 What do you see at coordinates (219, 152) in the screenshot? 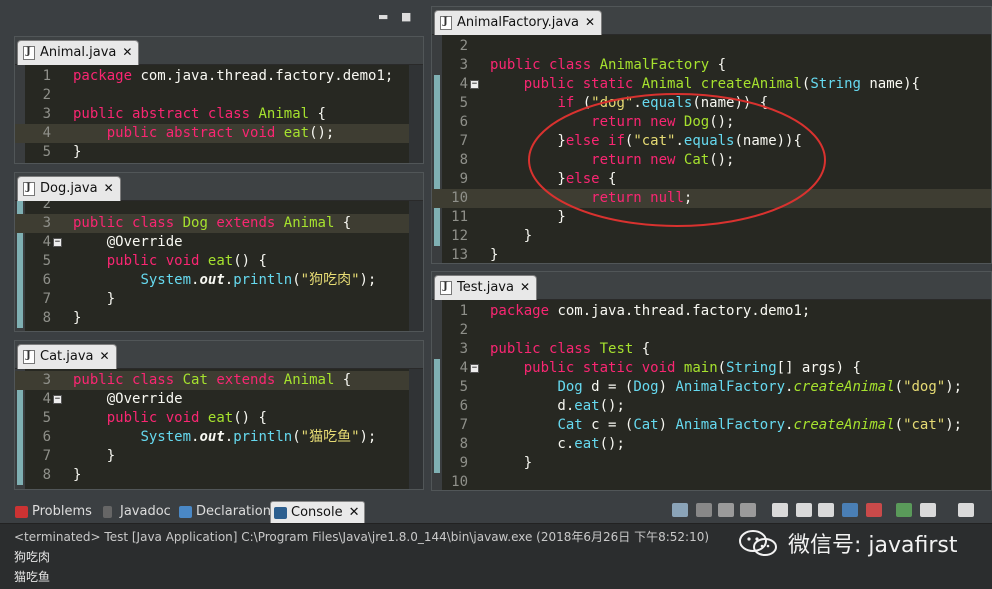
I see `code-line: 5}` at bounding box center [219, 152].